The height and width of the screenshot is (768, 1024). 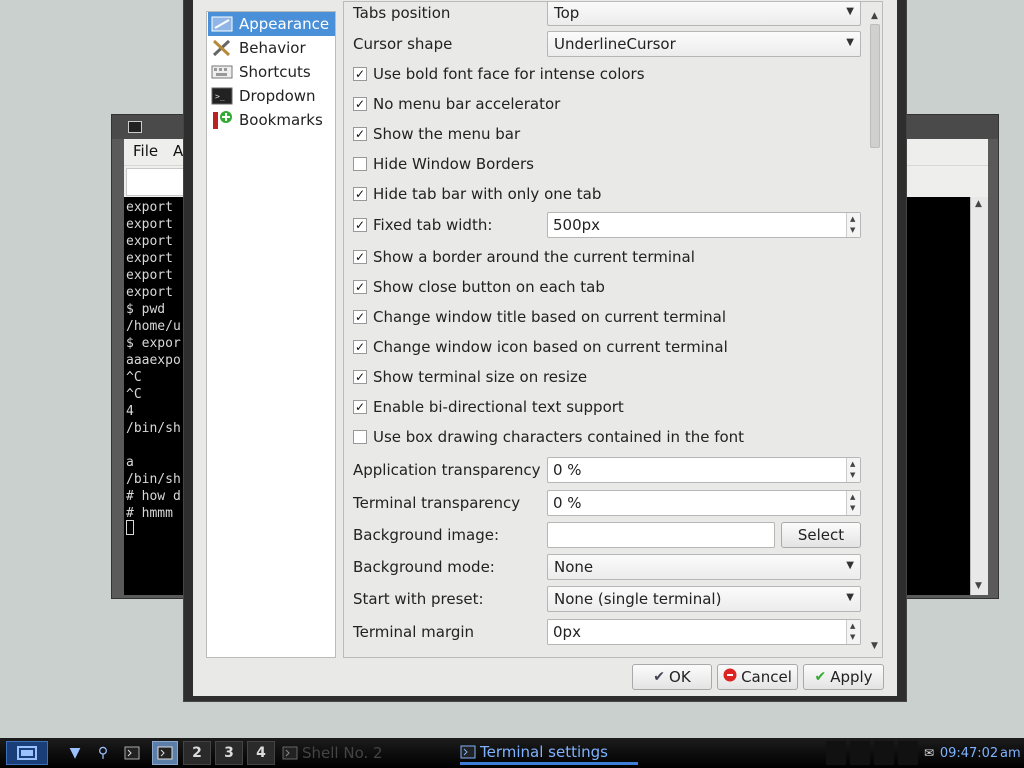 What do you see at coordinates (145, 151) in the screenshot?
I see `menu-file: File` at bounding box center [145, 151].